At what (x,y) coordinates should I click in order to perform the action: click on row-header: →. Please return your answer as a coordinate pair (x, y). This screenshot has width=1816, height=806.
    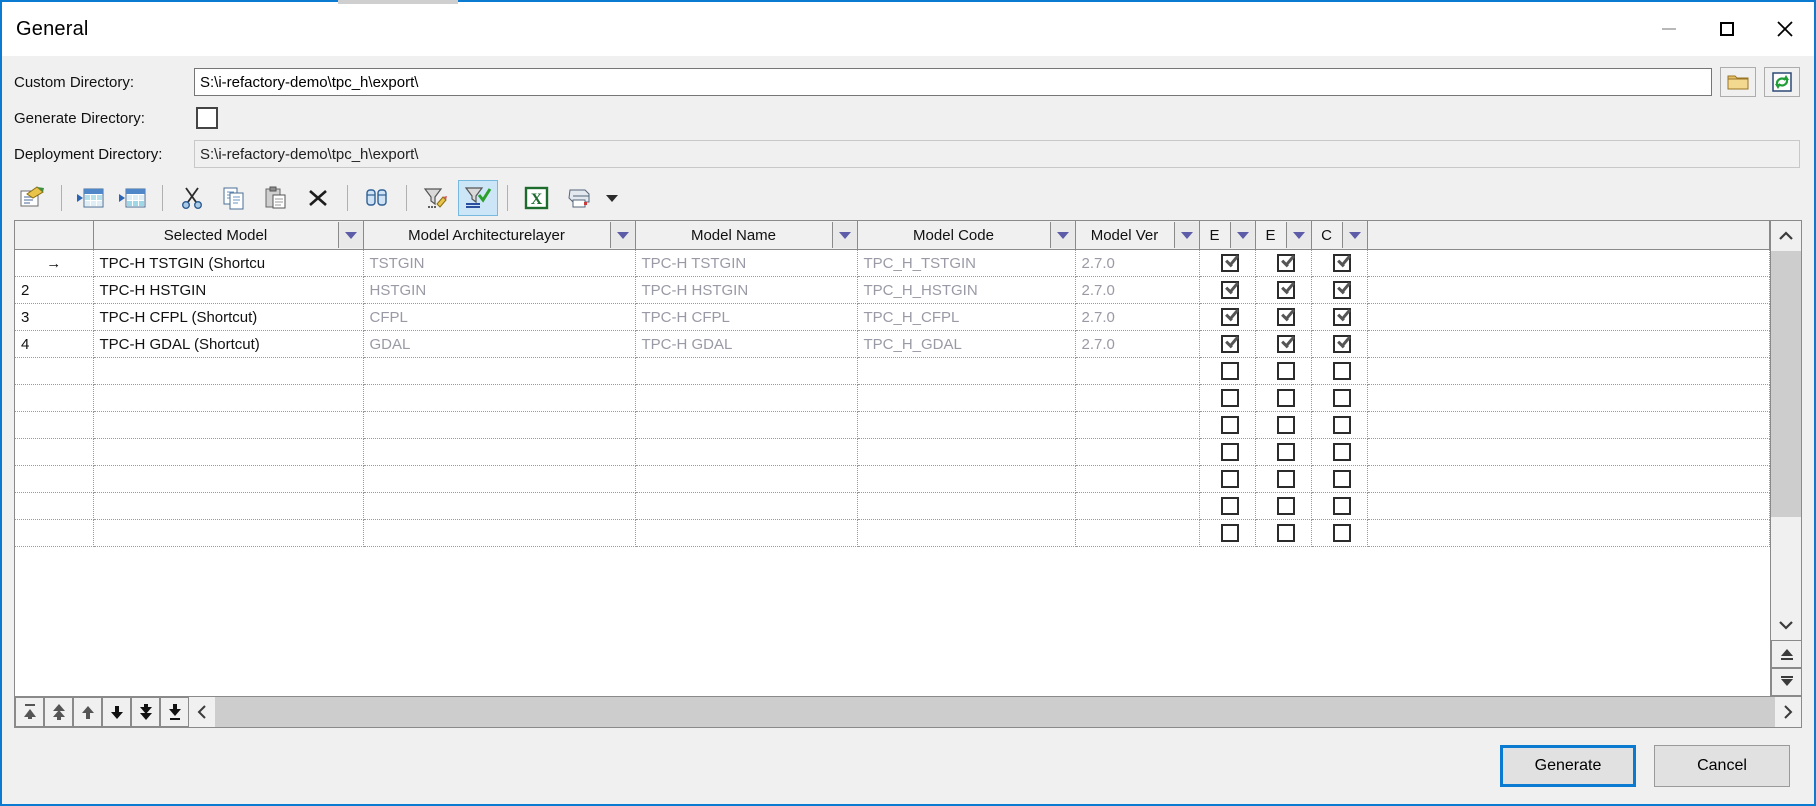
    Looking at the image, I should click on (54, 263).